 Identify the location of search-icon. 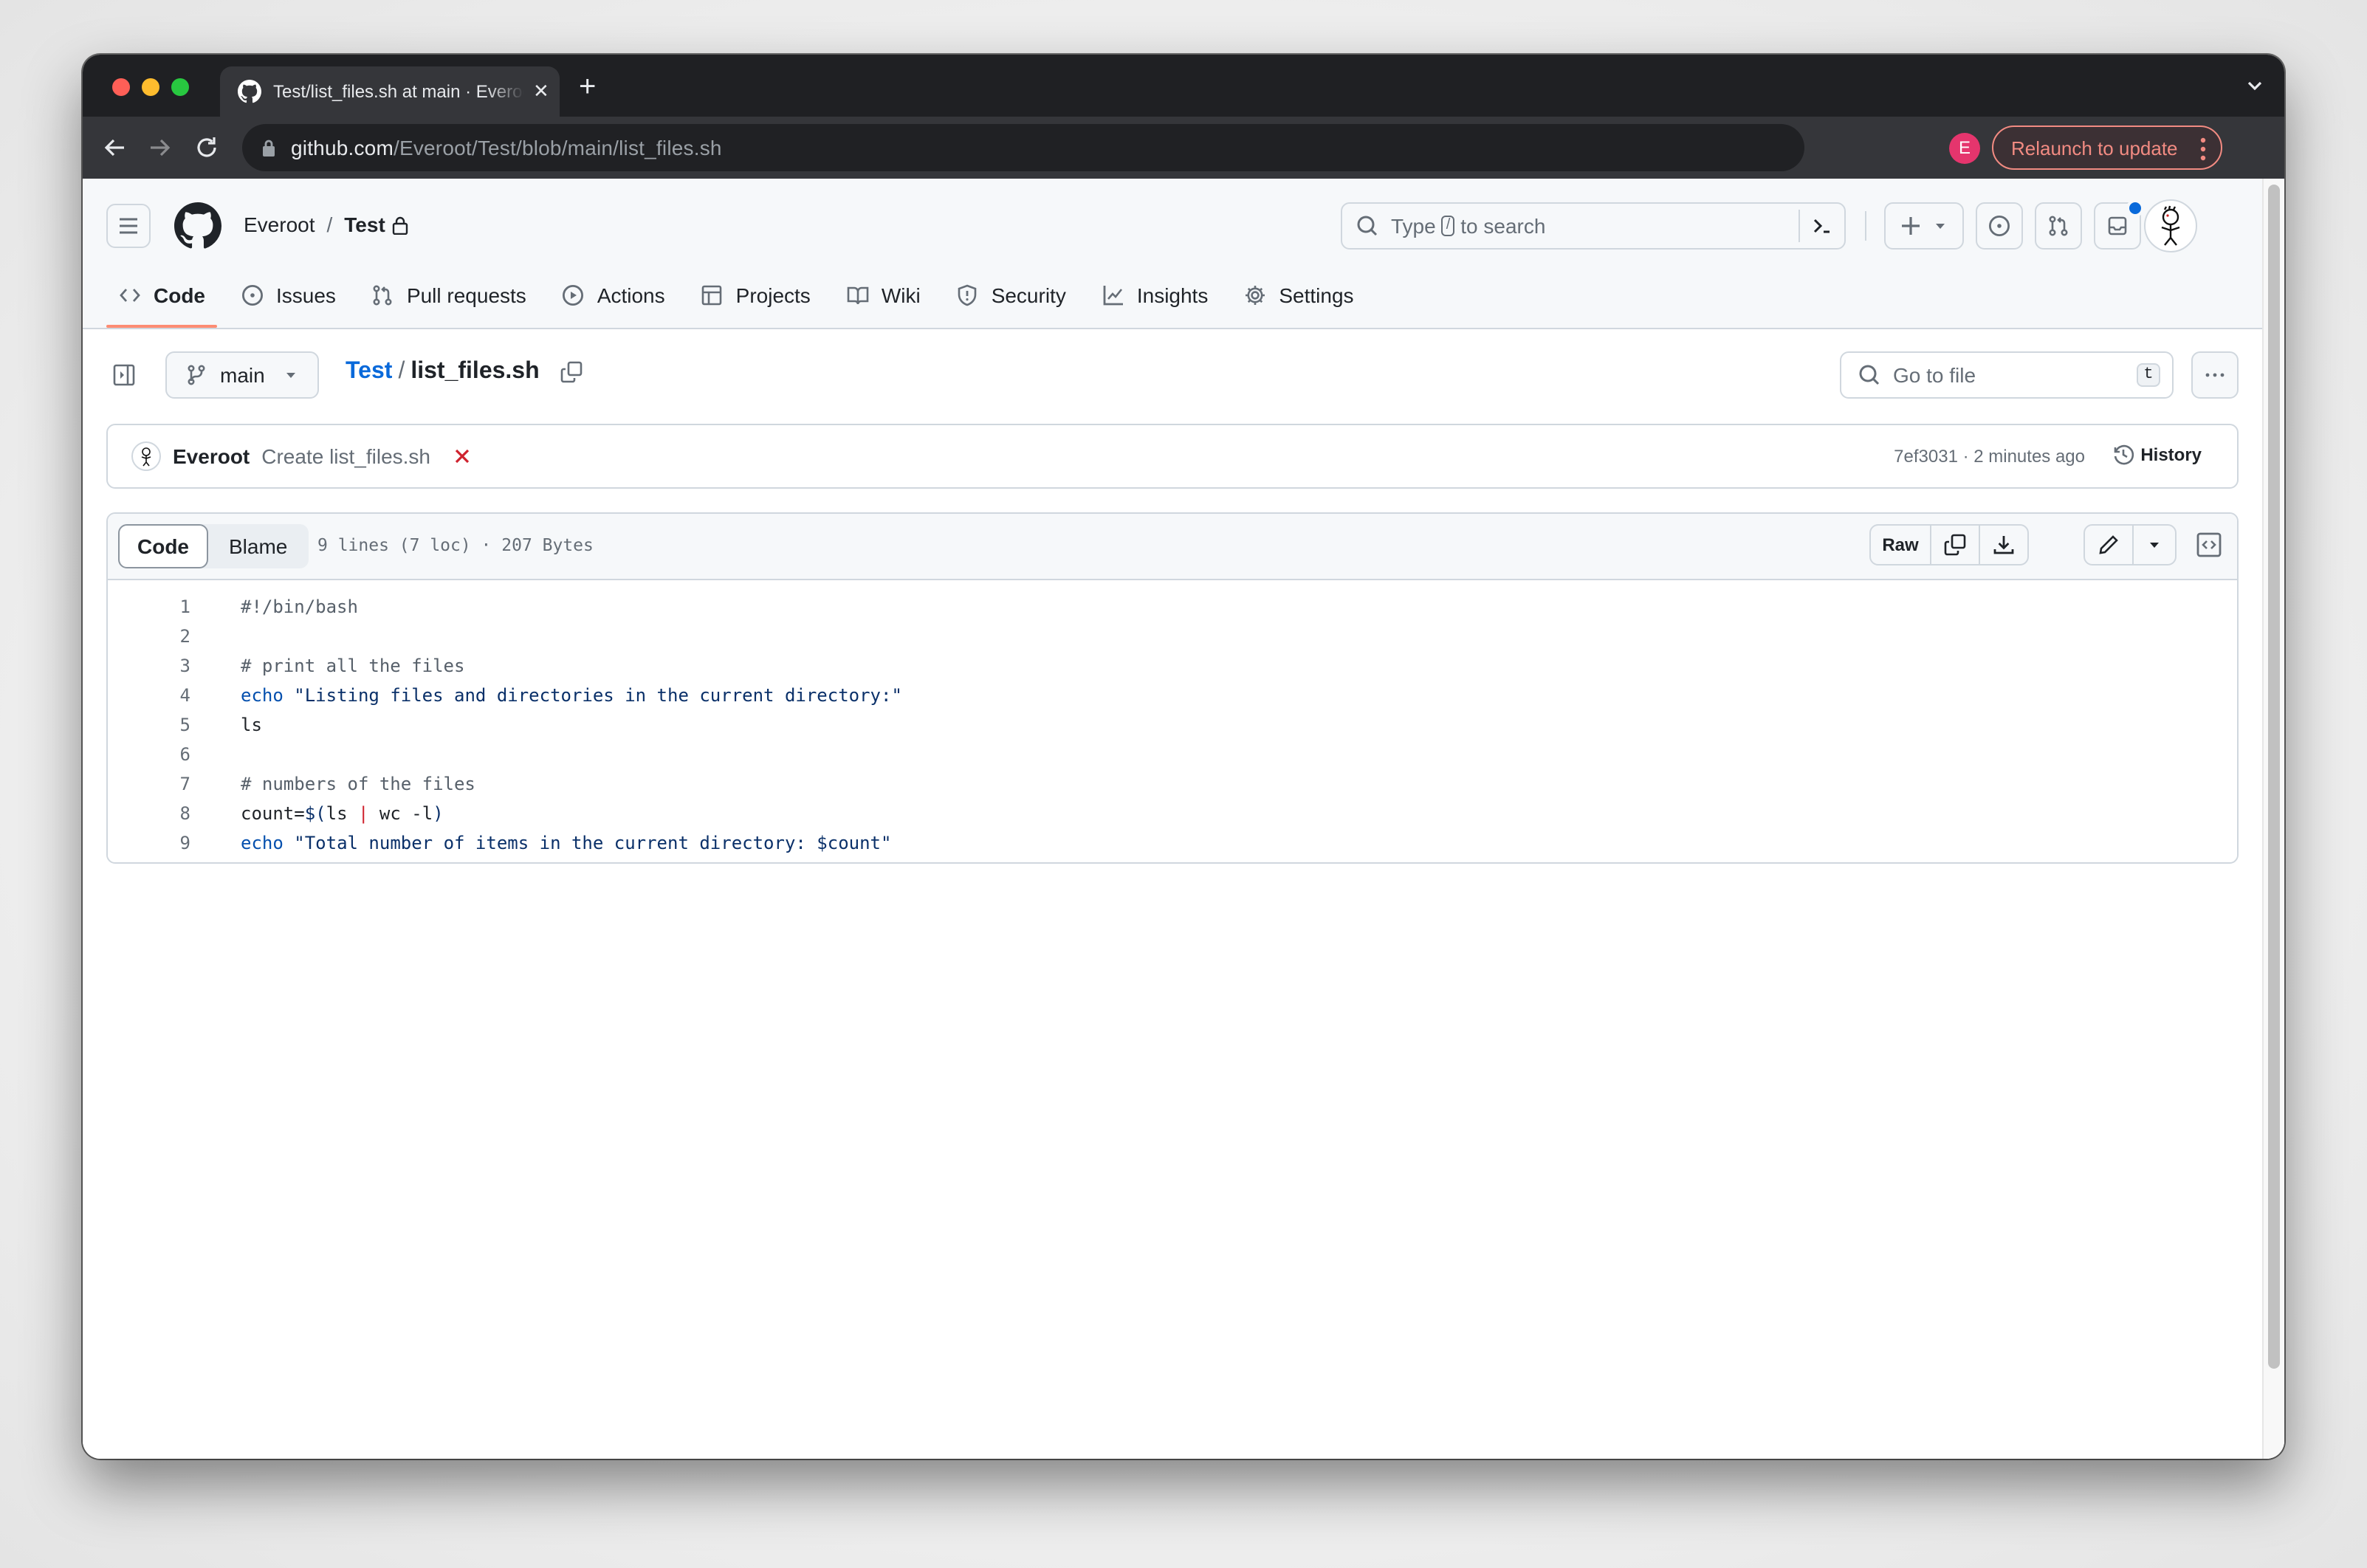
(1869, 375).